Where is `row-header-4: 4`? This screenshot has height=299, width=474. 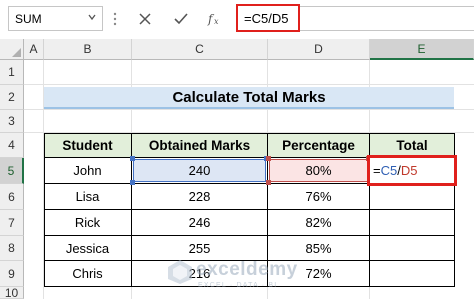 row-header-4: 4 is located at coordinates (12, 145).